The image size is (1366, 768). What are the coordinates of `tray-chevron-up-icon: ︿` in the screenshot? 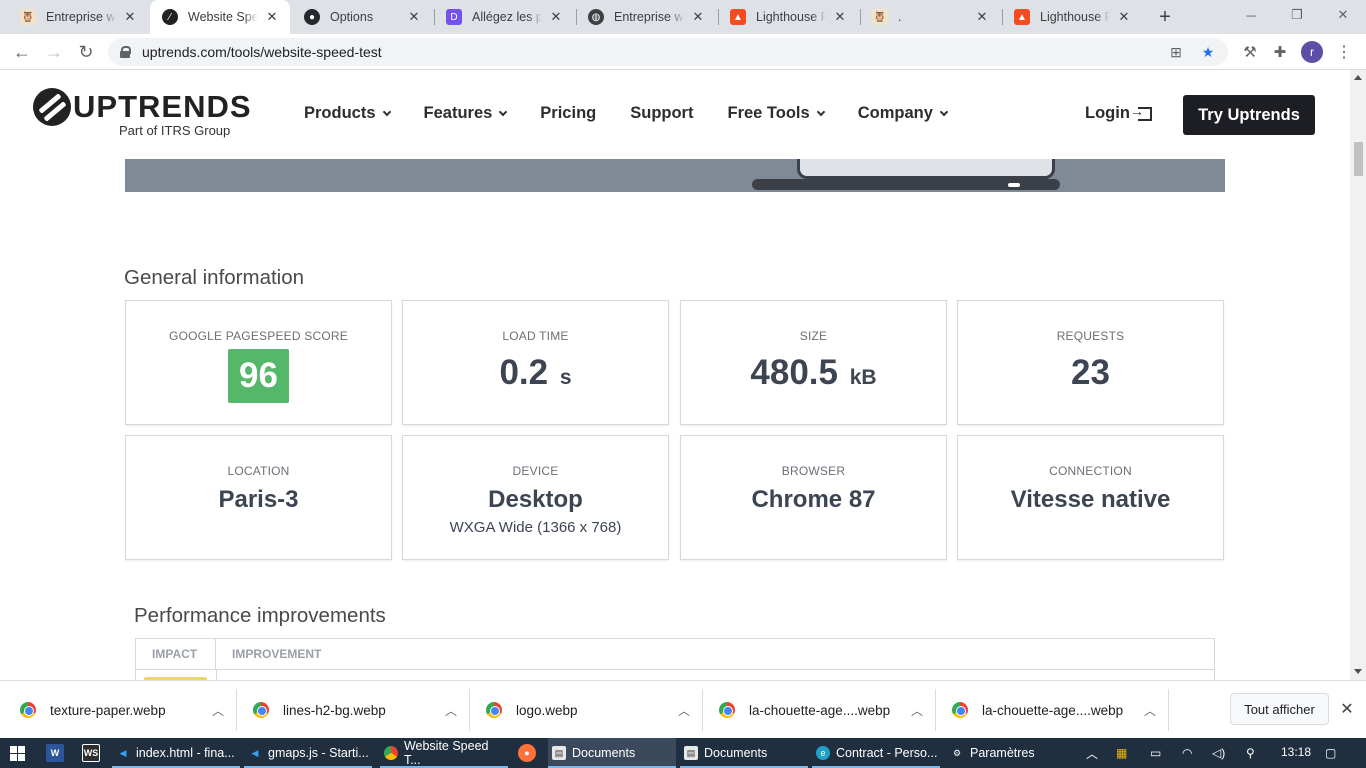 It's located at (1092, 753).